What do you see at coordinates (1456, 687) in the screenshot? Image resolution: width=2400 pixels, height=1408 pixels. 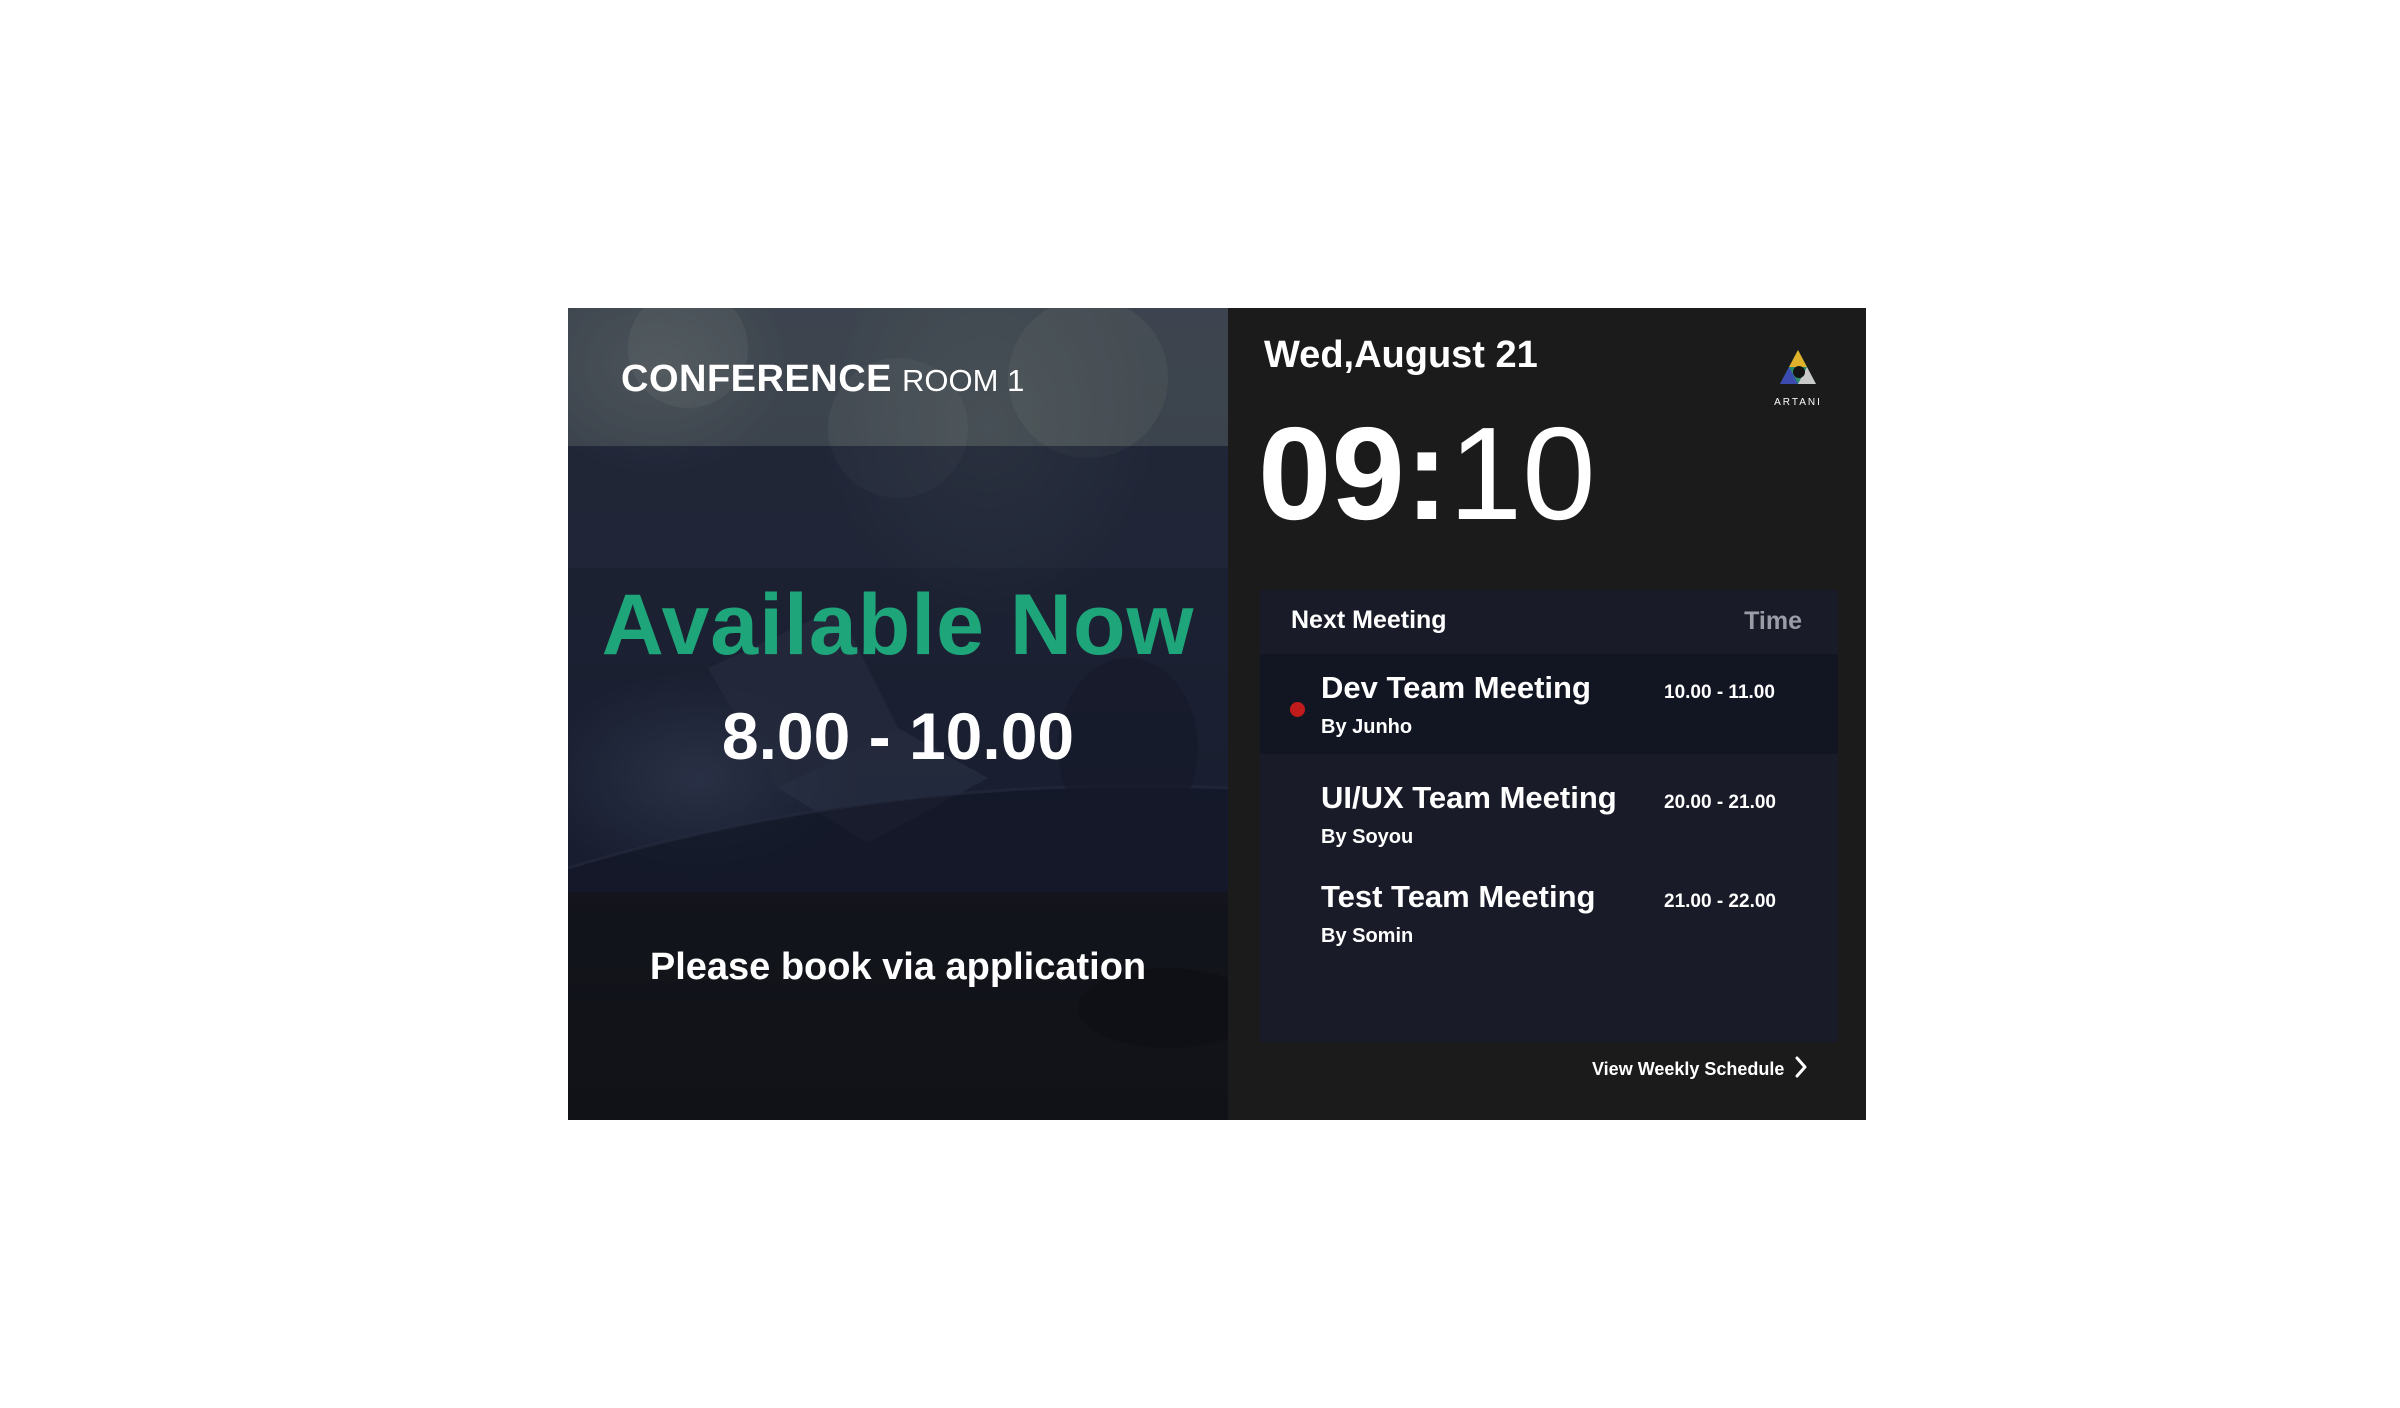 I see `meeting-title: Dev Team Meeting` at bounding box center [1456, 687].